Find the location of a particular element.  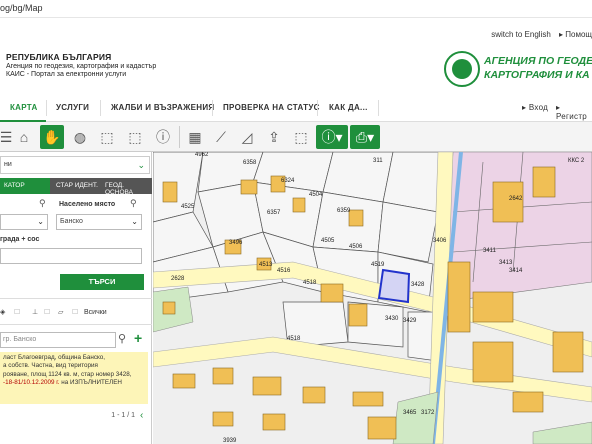

settlement-value: Банско is located at coordinates (71, 221).